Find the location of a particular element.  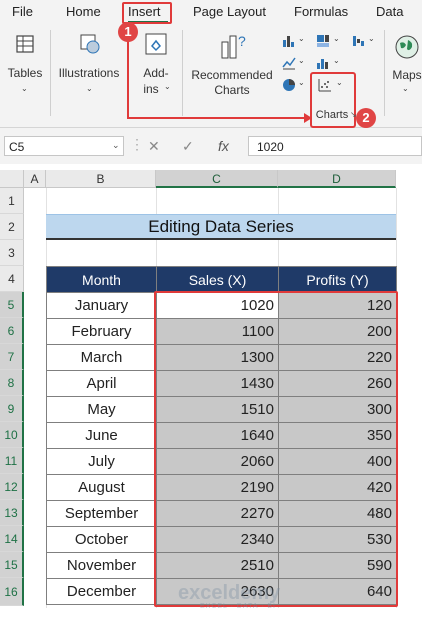

month-cell: January is located at coordinates (101, 305).